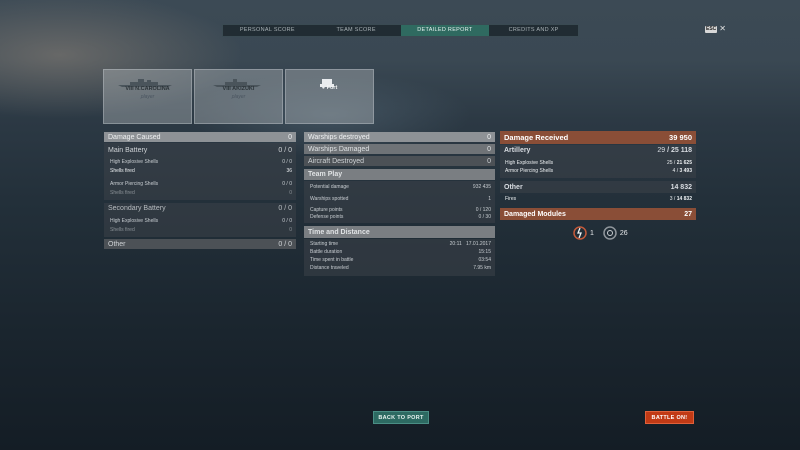  I want to click on starting-time-row: Starting time 20:11 17.01.2017, so click(400, 244).